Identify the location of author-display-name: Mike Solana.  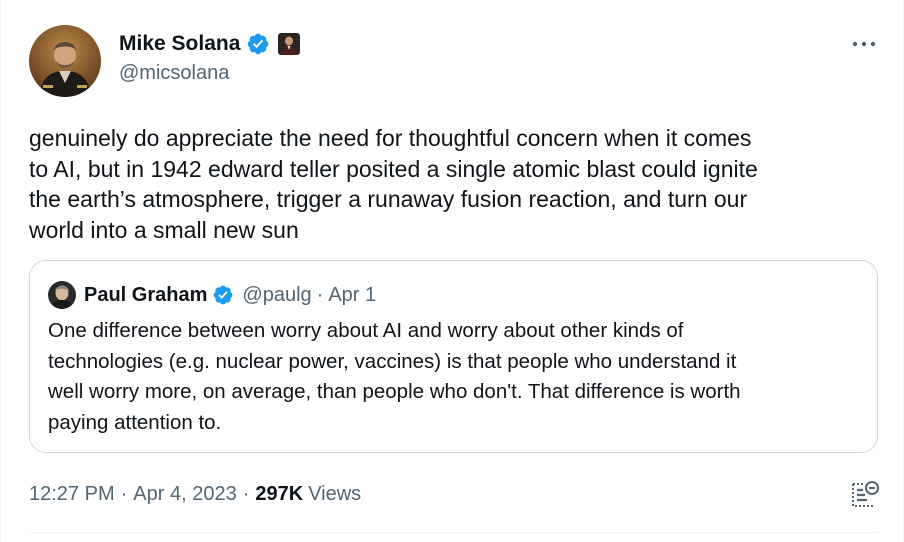
(179, 44).